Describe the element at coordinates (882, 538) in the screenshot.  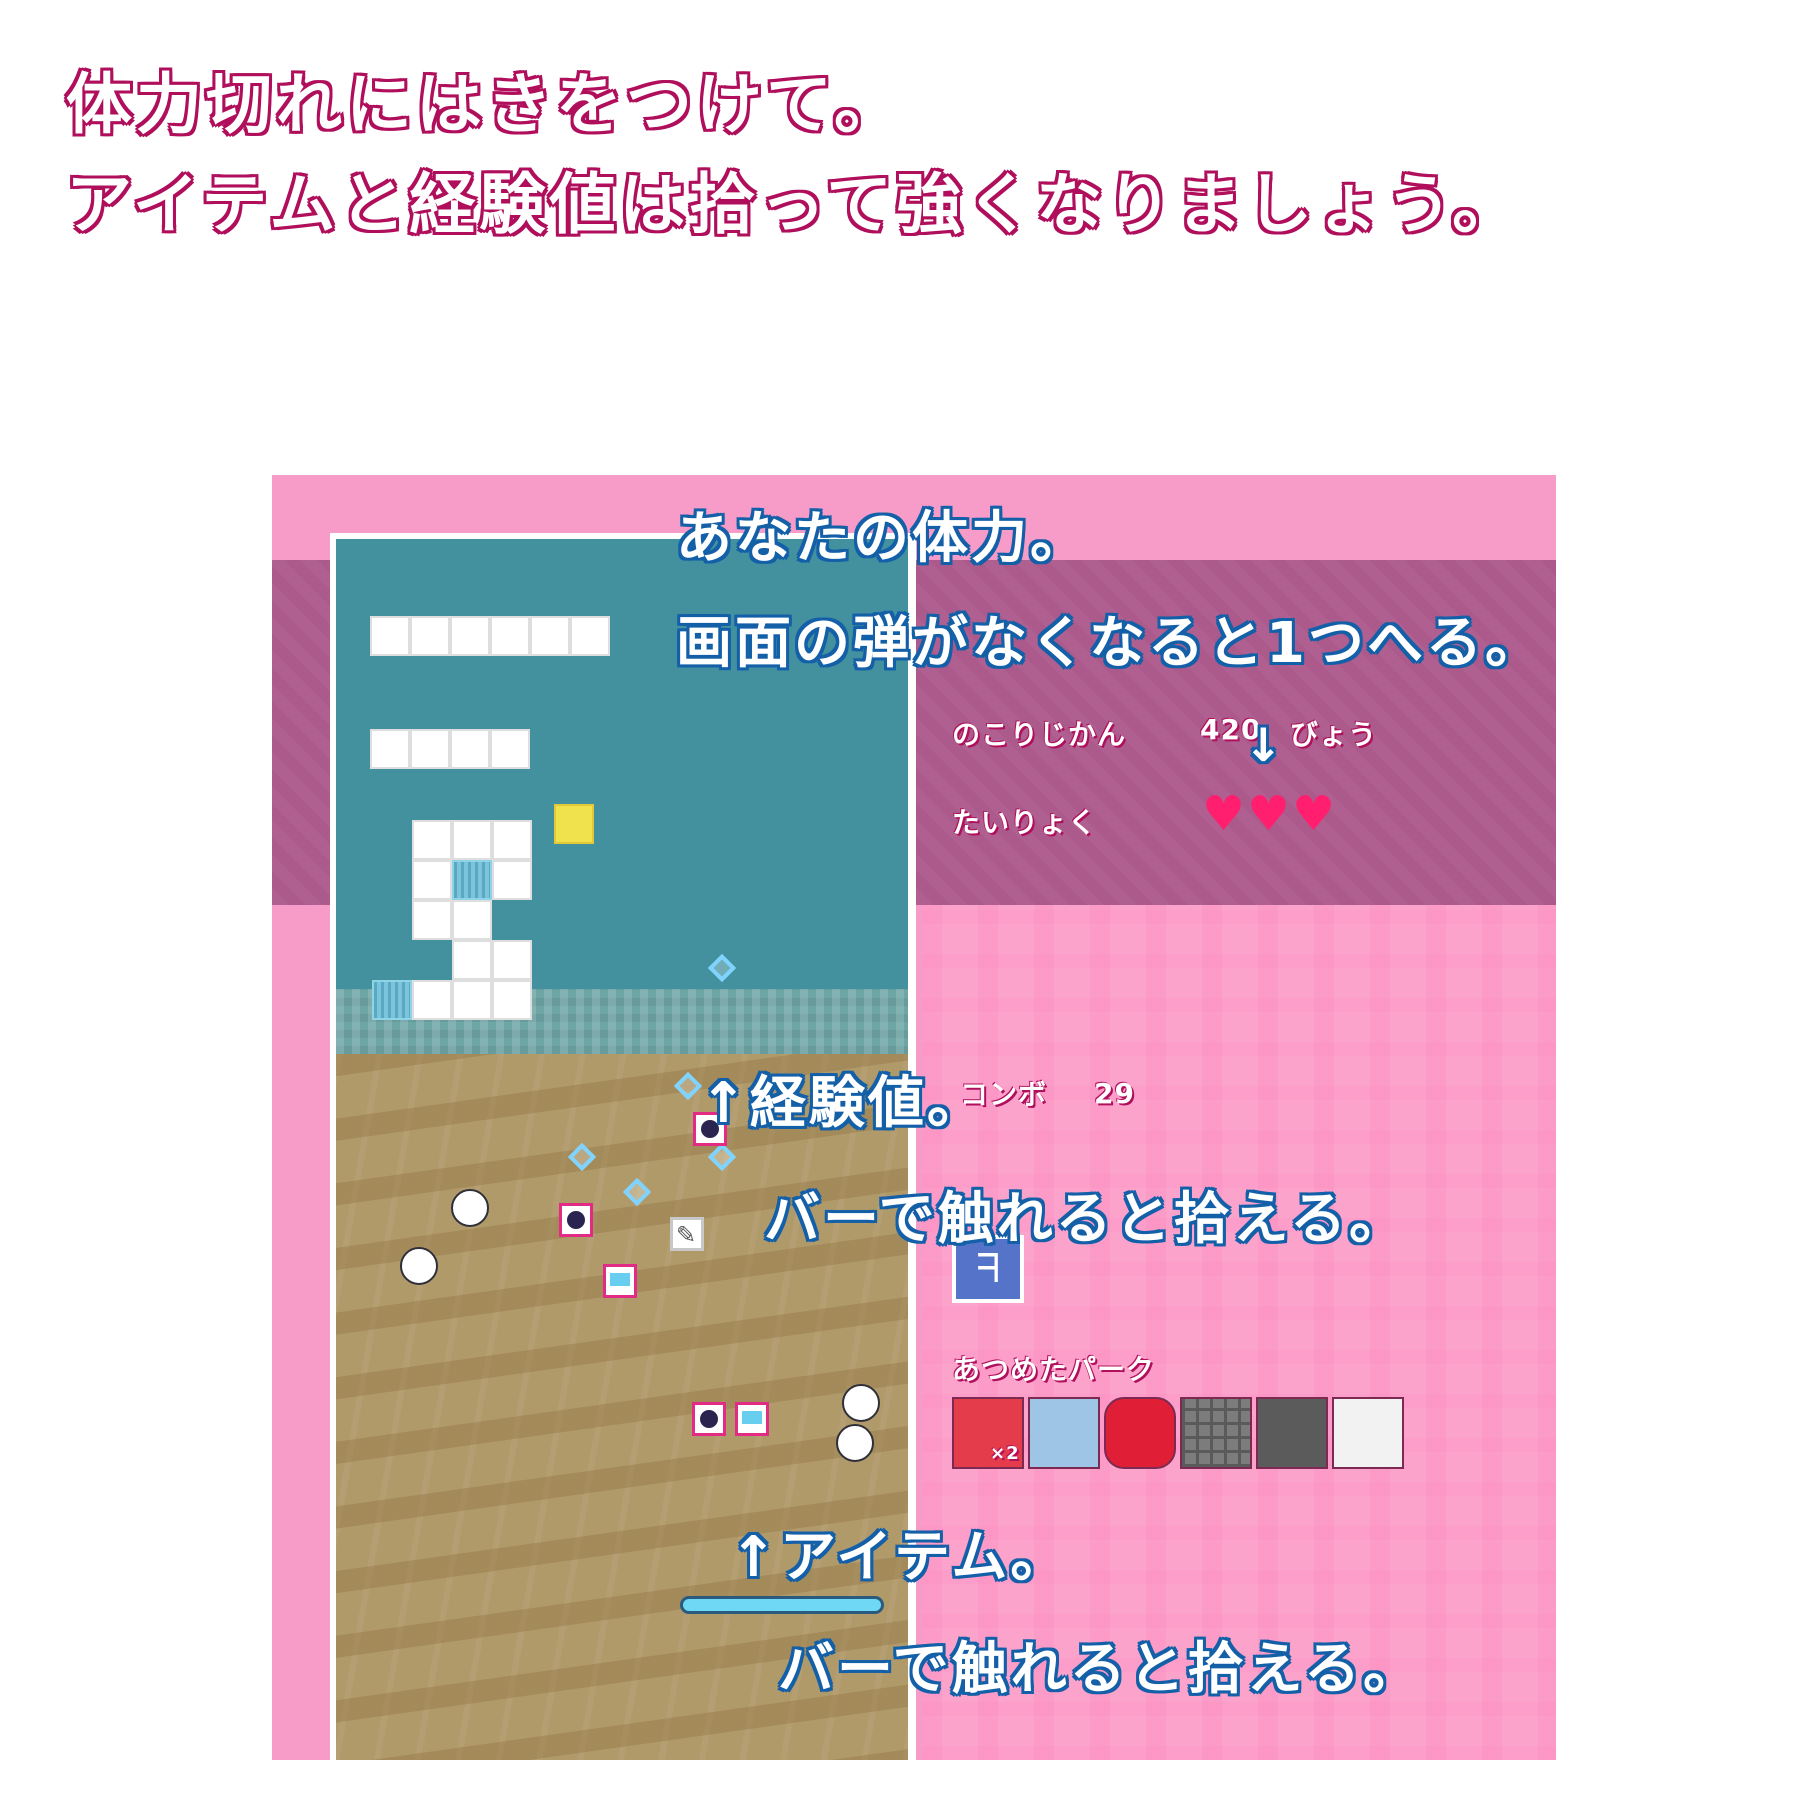
I see `callout-hp-line1: あなたの体力。` at that location.